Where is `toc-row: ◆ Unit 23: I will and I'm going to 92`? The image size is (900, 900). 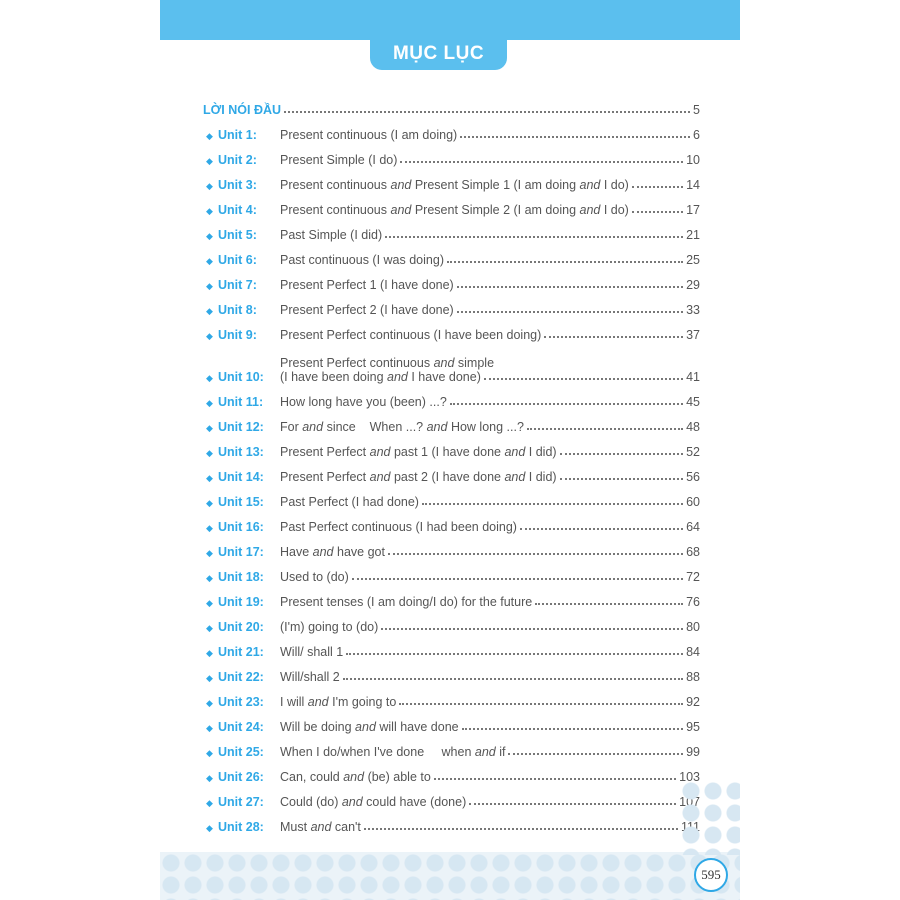 toc-row: ◆ Unit 23: I will and I'm going to 92 is located at coordinates (451, 696).